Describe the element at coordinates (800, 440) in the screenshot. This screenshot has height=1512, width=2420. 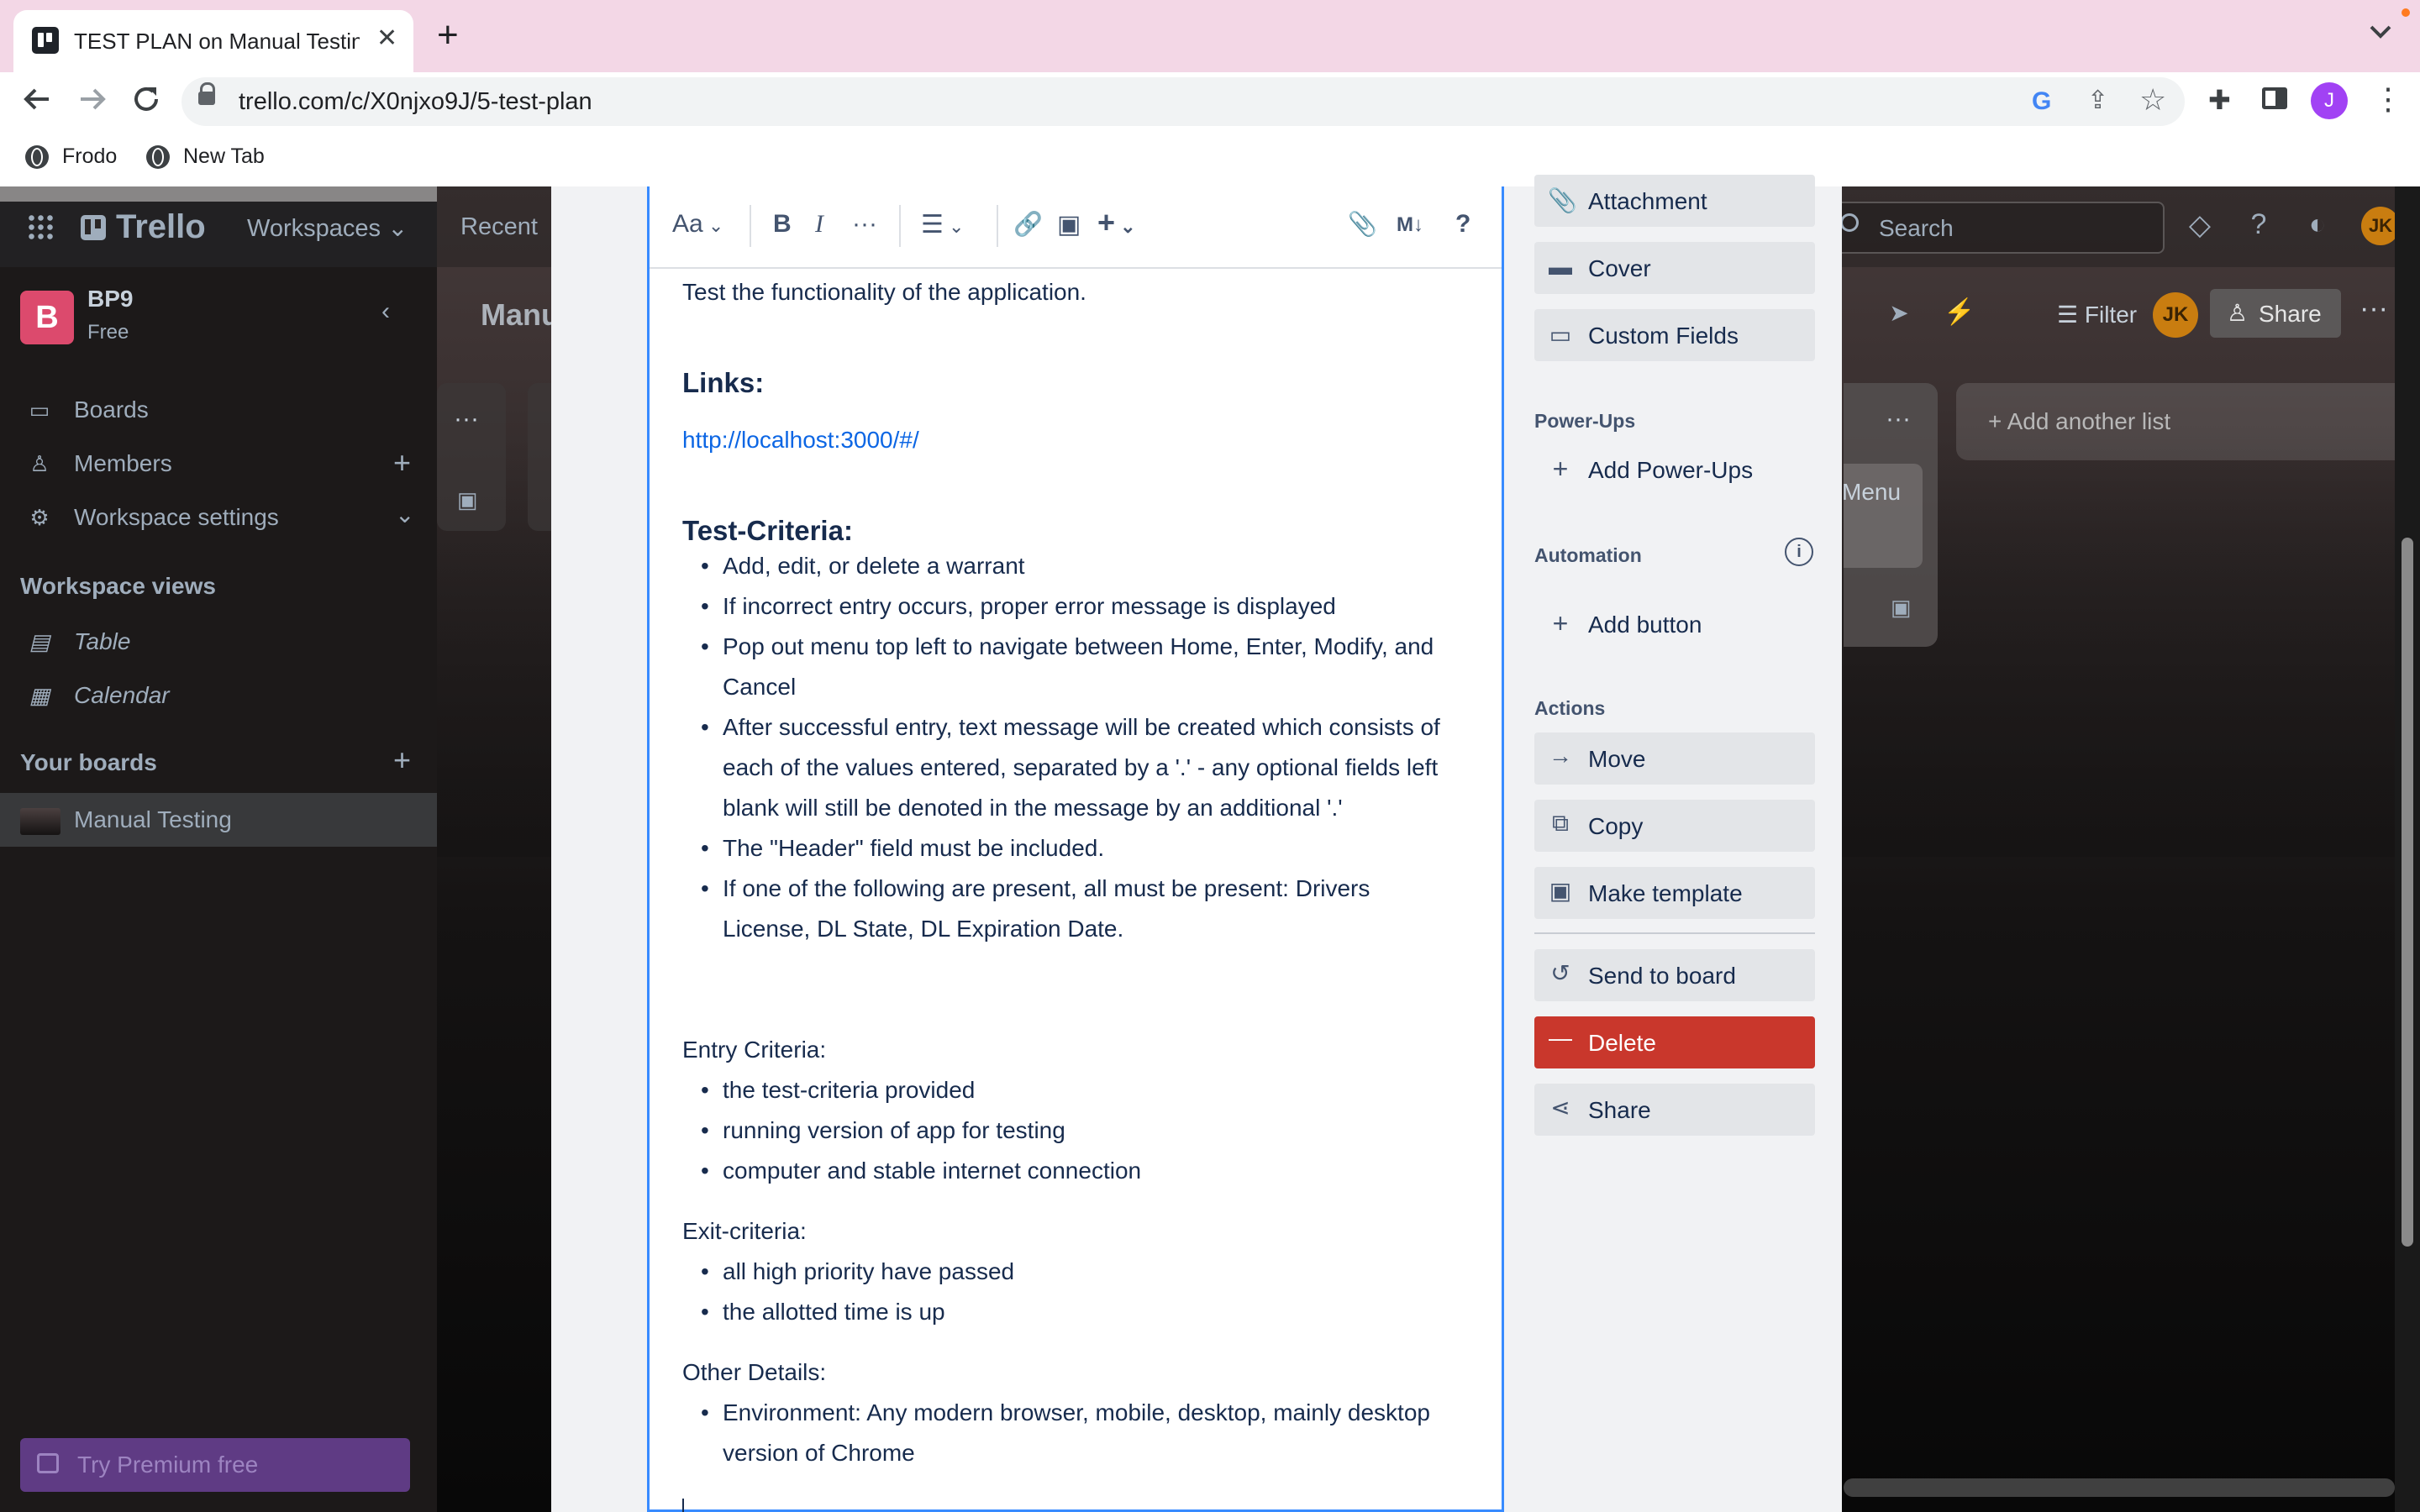
I see `localhost-link: http://localhost:3000/#/` at that location.